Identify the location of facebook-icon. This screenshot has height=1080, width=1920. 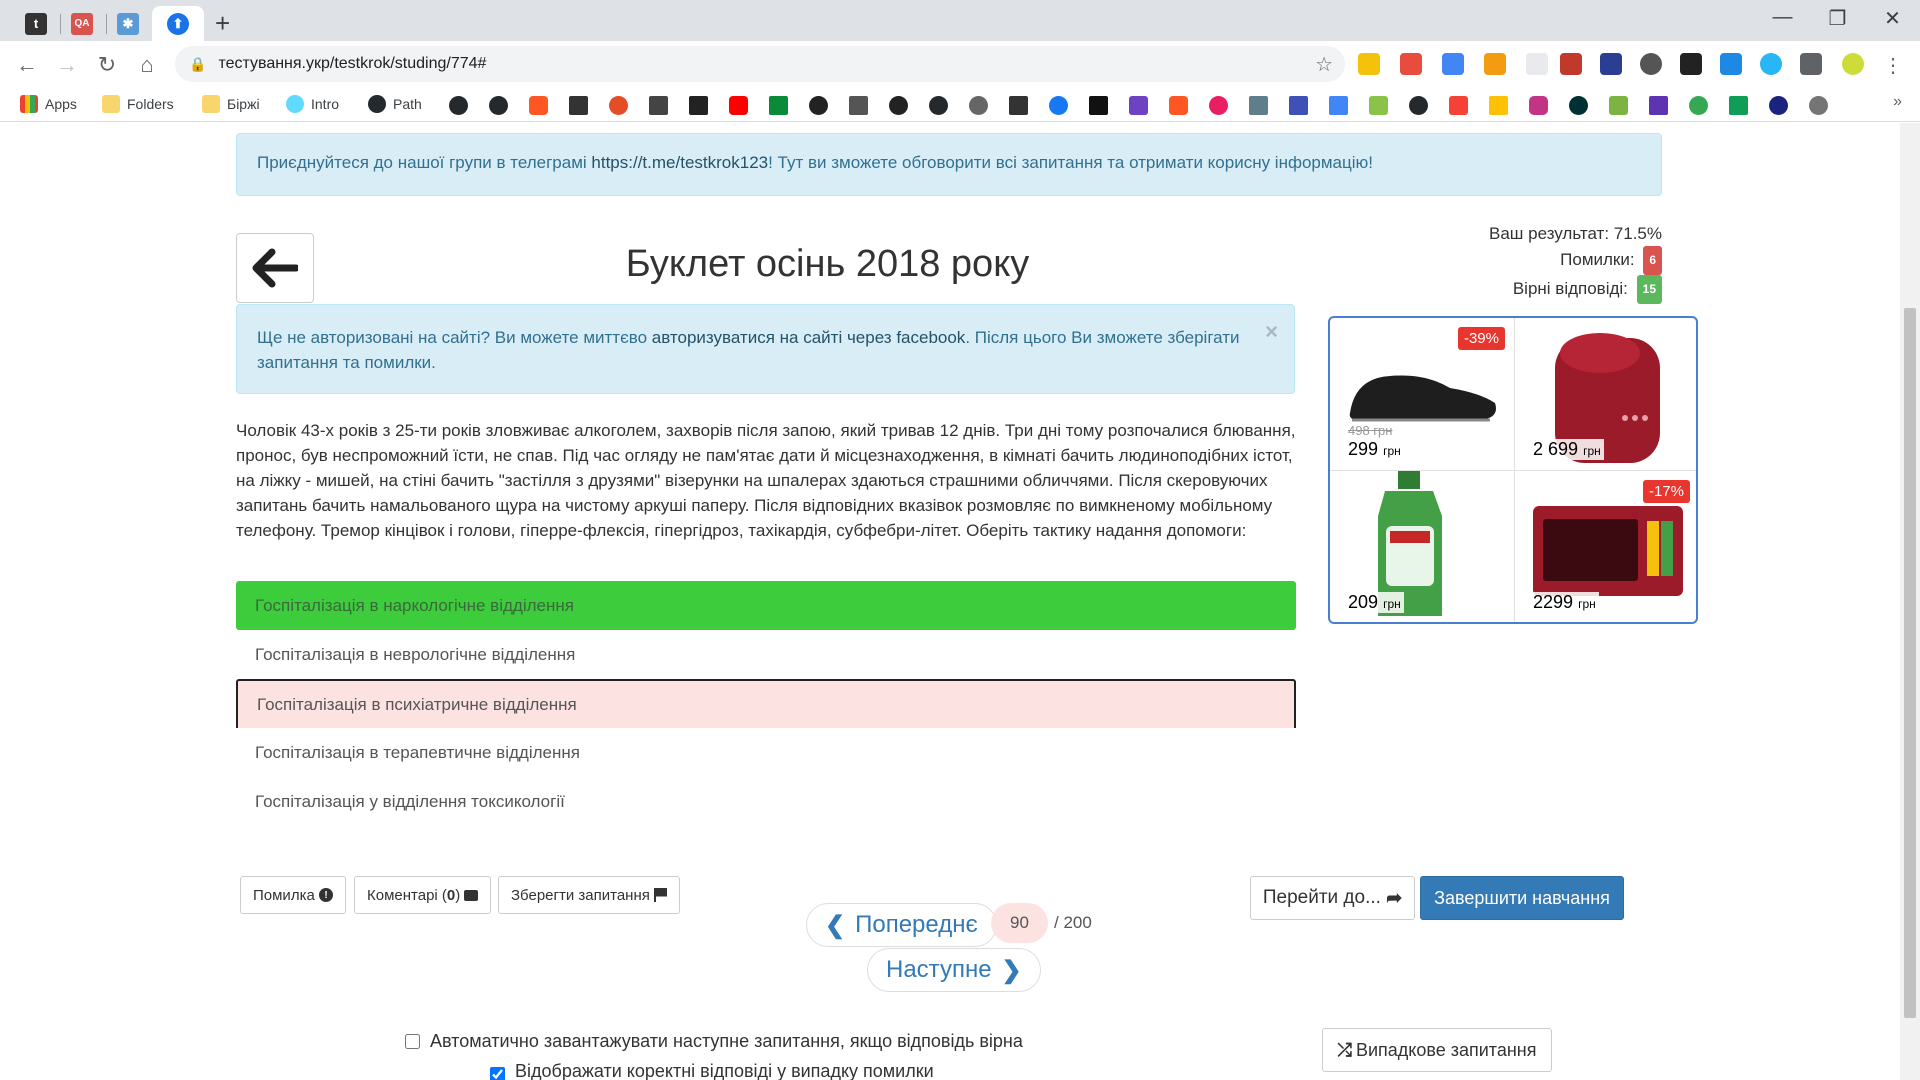
(1058, 105).